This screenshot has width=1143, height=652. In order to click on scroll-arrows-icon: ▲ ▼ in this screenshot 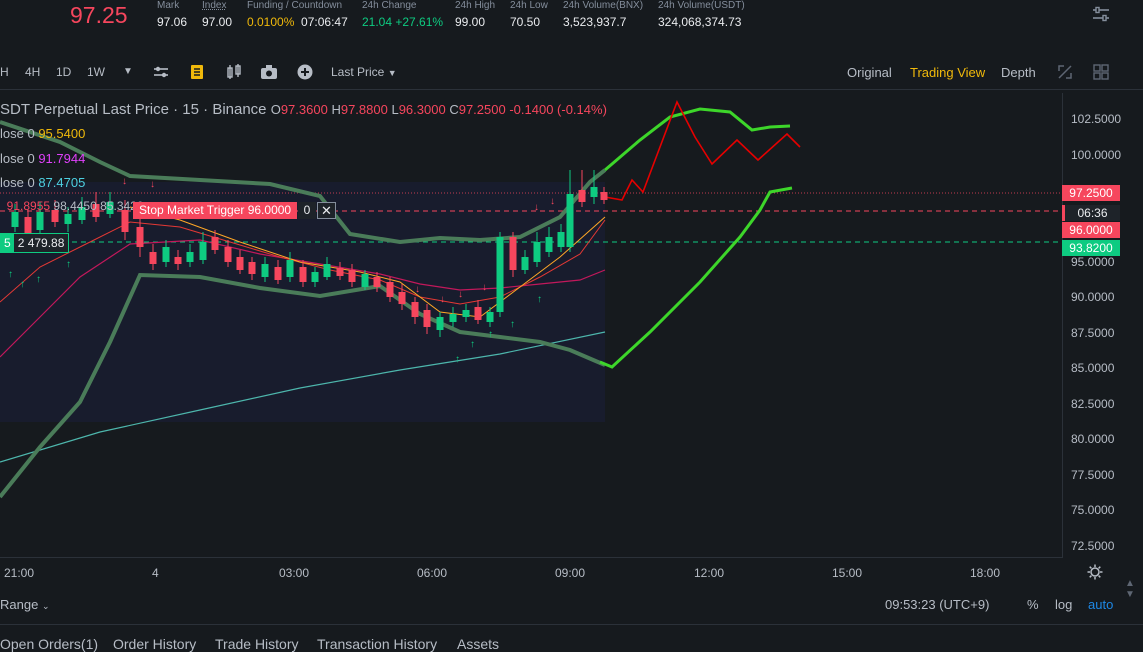, I will do `click(1134, 598)`.